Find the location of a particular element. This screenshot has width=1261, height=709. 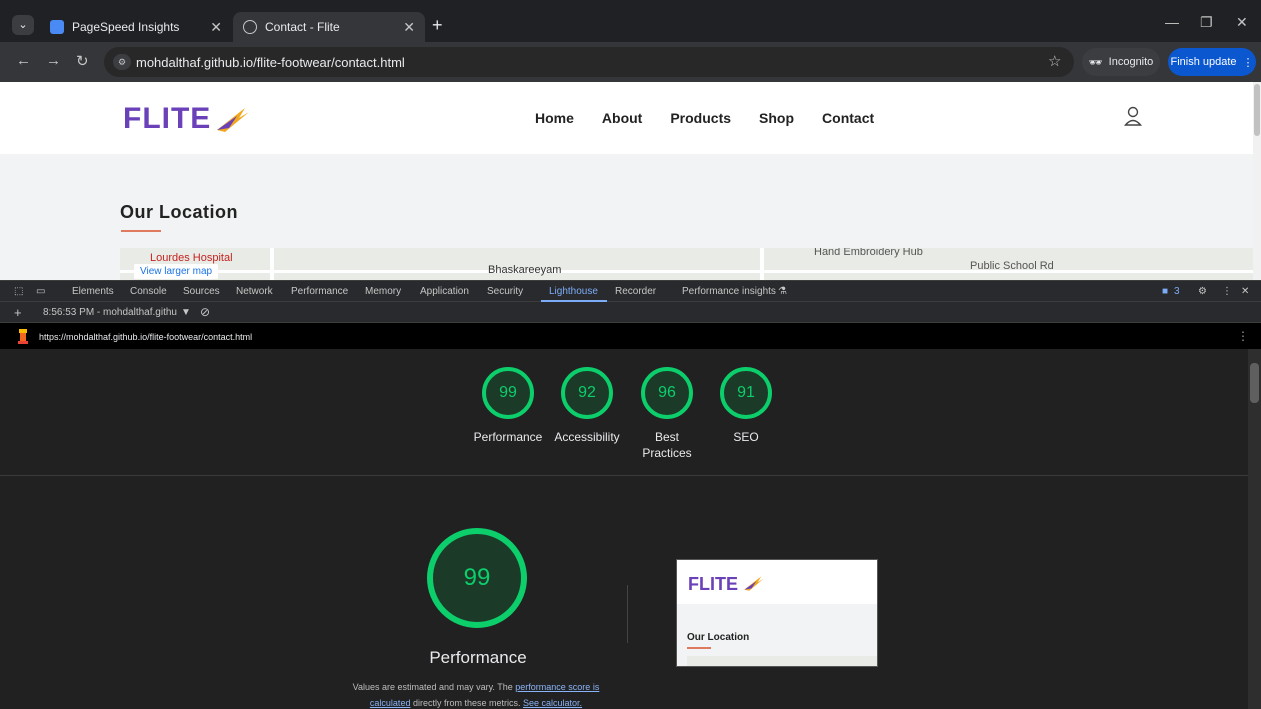

finish-update-label: Finish update is located at coordinates (1203, 62).